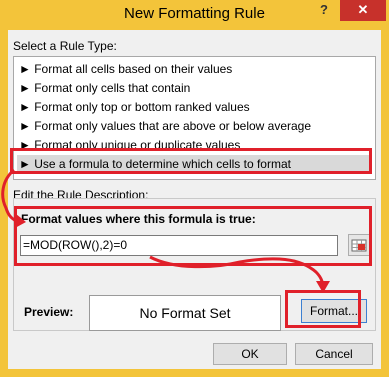 This screenshot has height=377, width=389. I want to click on rule-type-label: Select a Rule Type:, so click(65, 46).